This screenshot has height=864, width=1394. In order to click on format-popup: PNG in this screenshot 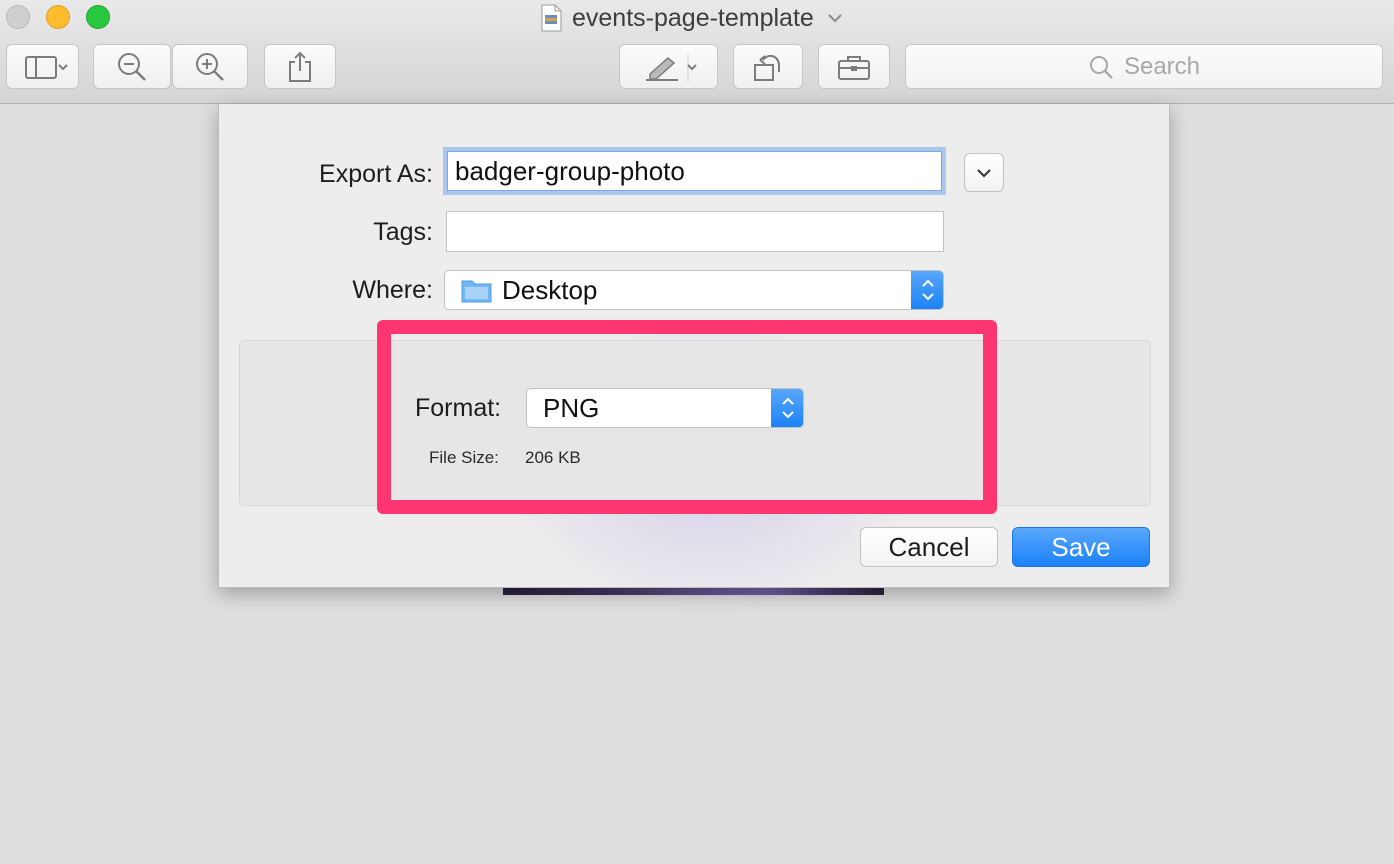, I will do `click(665, 408)`.